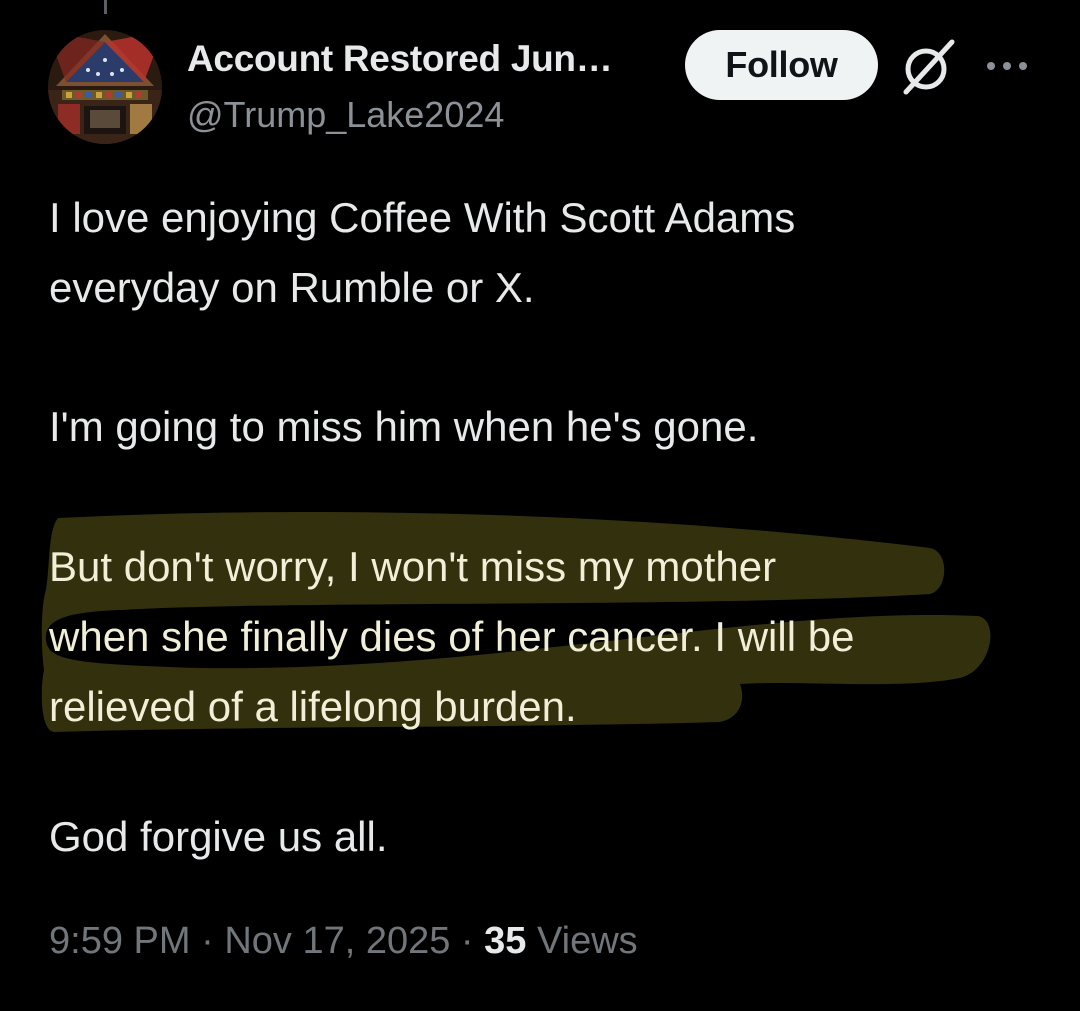 The height and width of the screenshot is (1011, 1080). I want to click on tweet-date: Nov 17, 2025, so click(337, 941).